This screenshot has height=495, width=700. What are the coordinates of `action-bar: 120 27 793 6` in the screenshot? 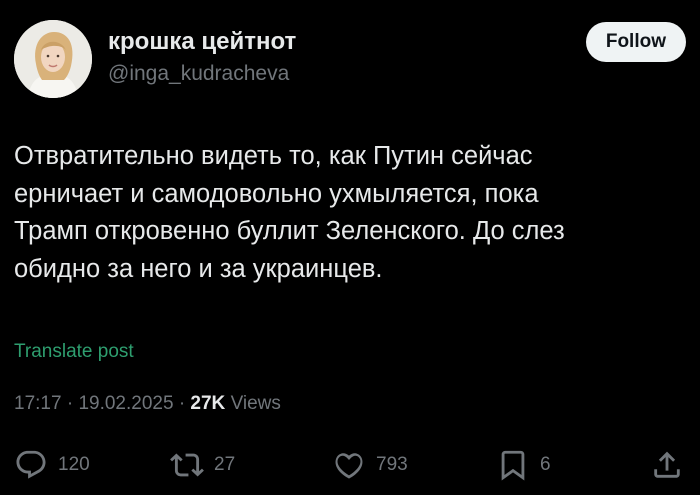 It's located at (350, 465).